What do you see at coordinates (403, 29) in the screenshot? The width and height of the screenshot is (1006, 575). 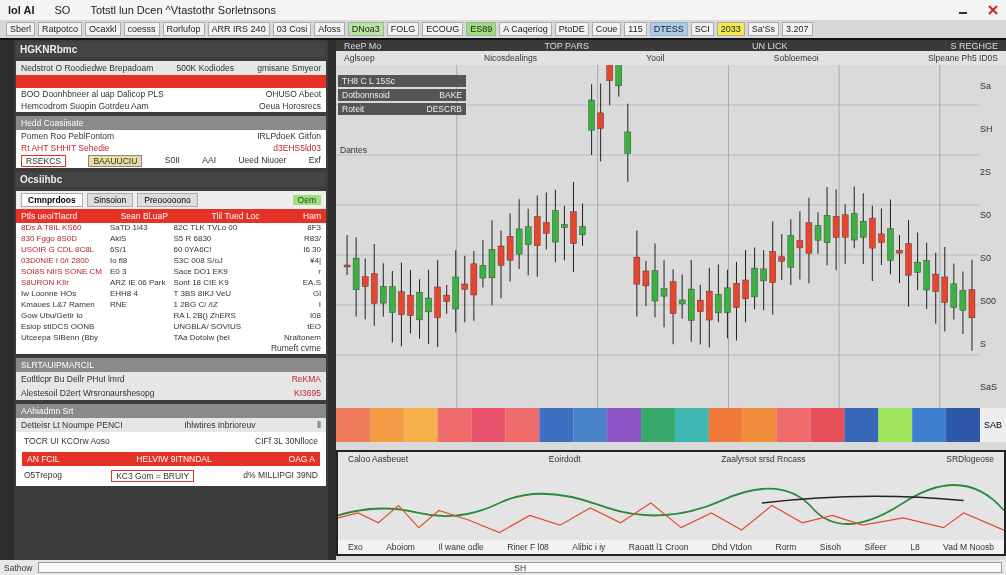 I see `toolbar-button: FOLG` at bounding box center [403, 29].